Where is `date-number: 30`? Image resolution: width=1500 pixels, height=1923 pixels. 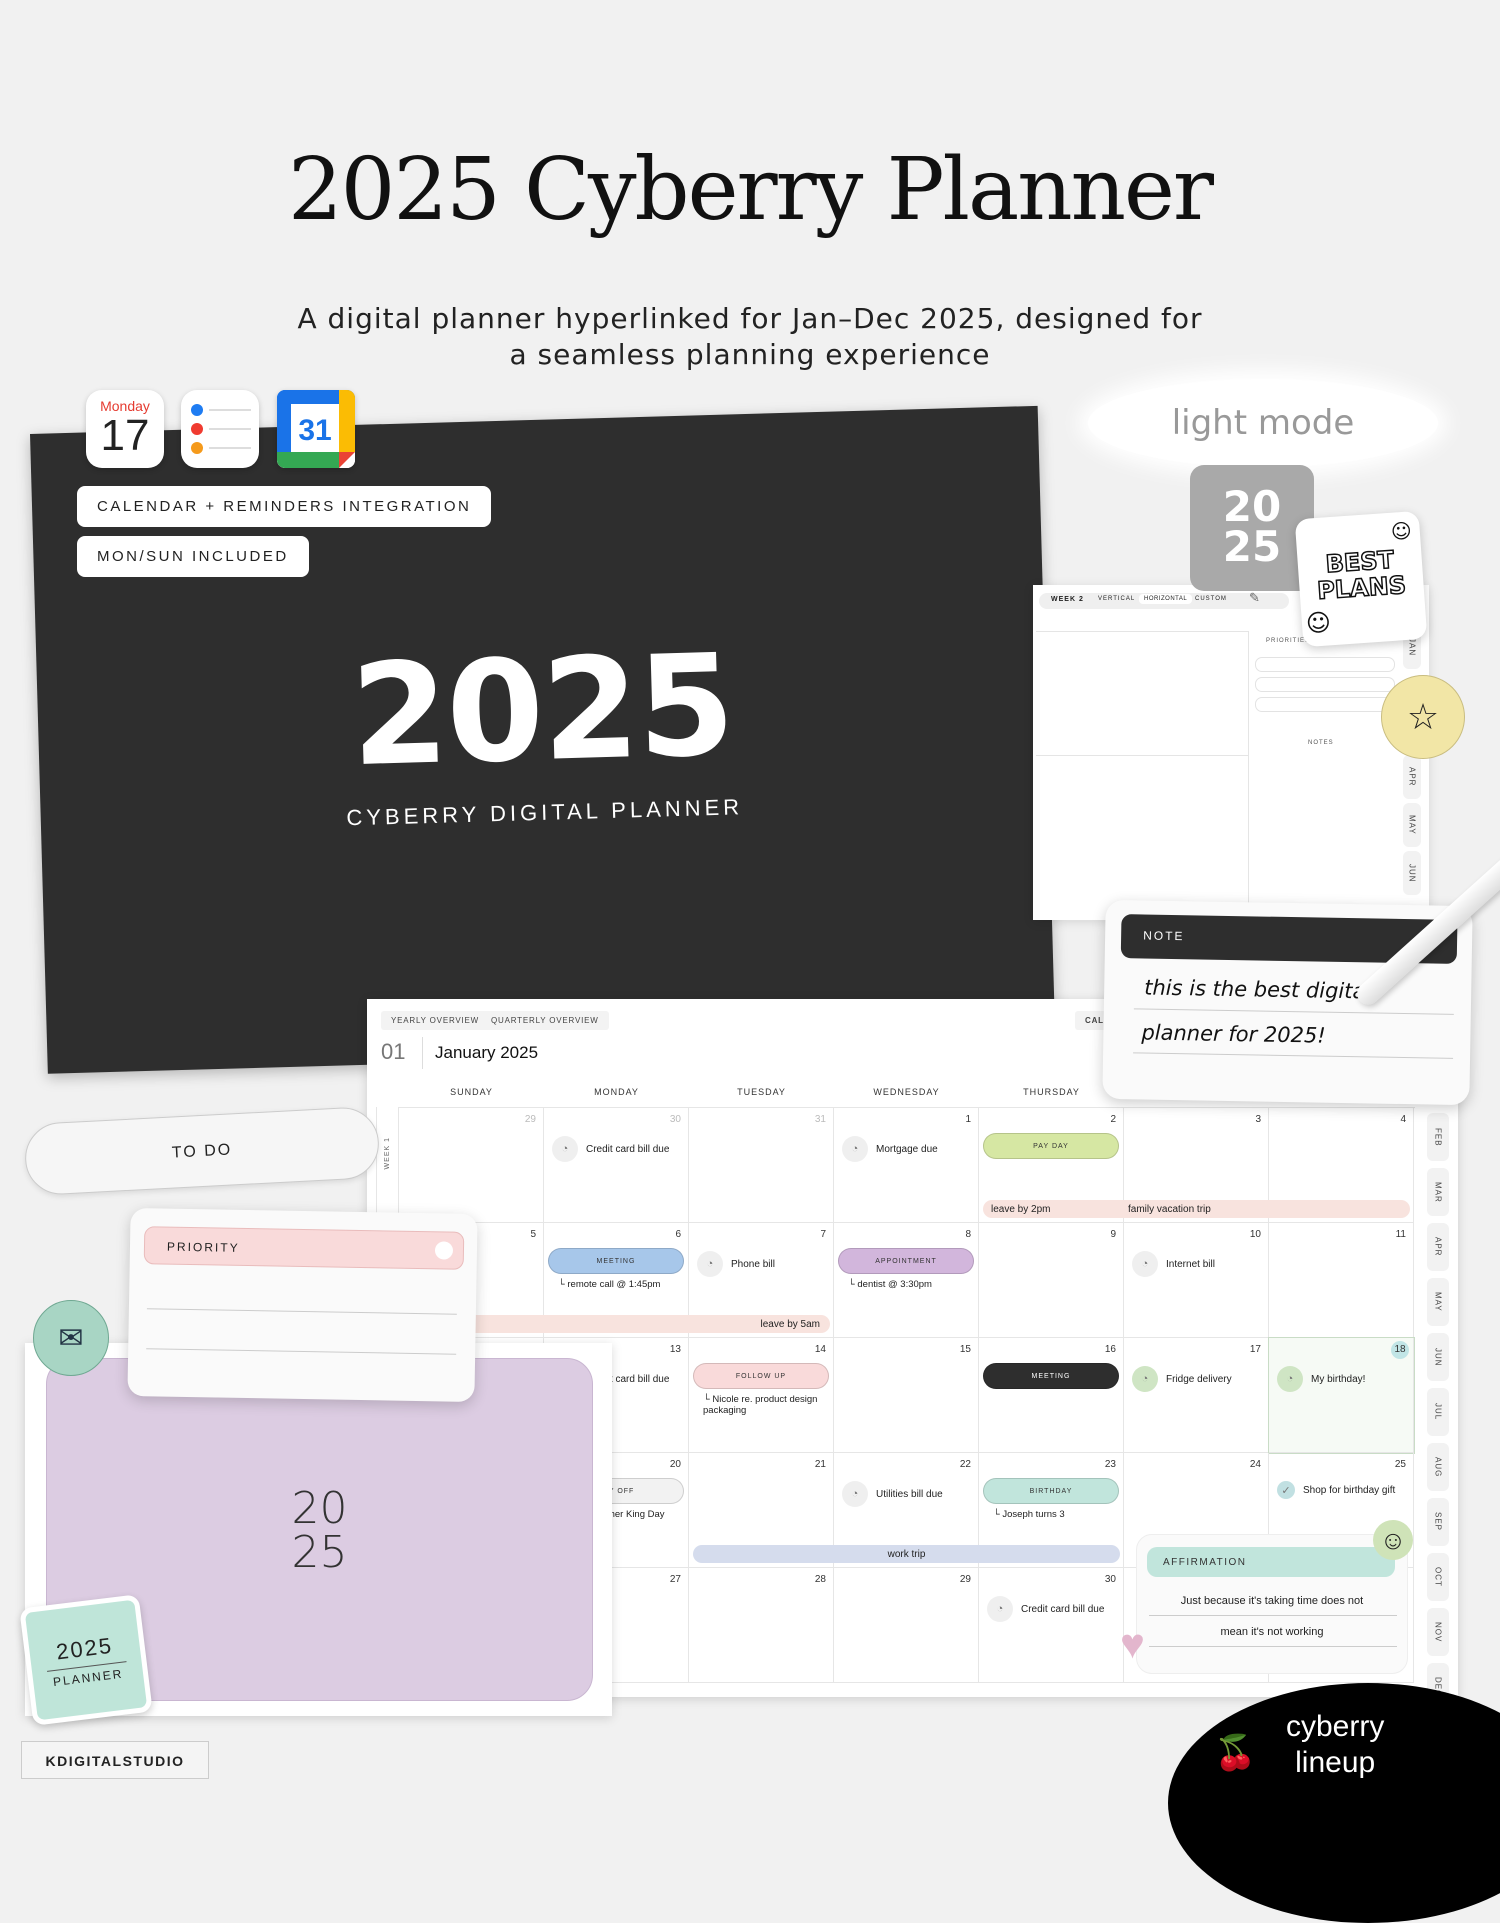 date-number: 30 is located at coordinates (1110, 1579).